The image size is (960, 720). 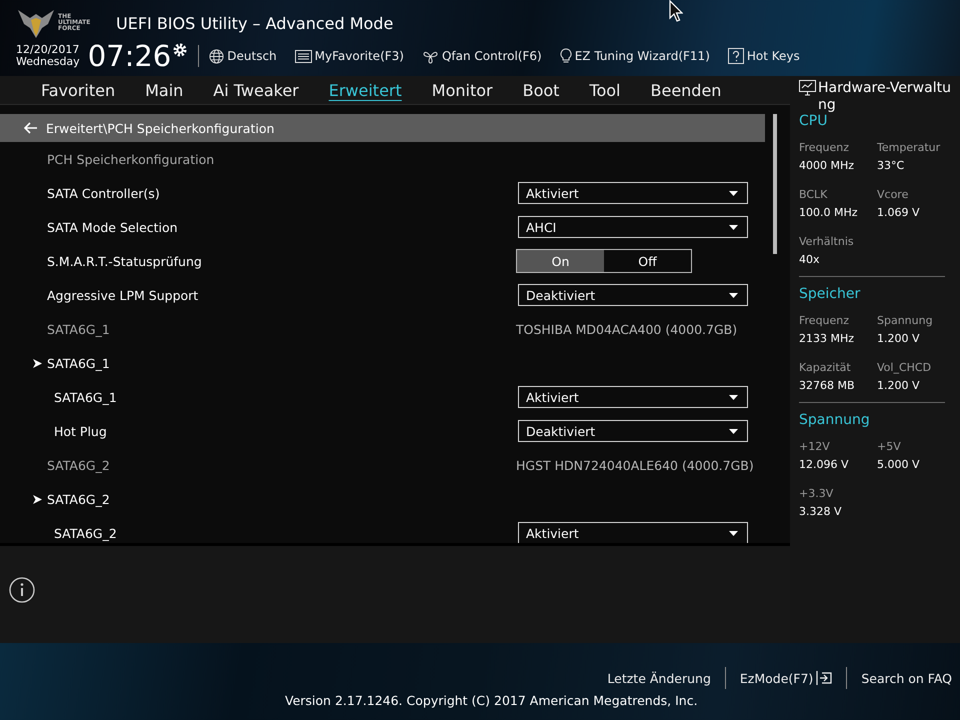 I want to click on setting-label: SATA6G_1, so click(x=86, y=397).